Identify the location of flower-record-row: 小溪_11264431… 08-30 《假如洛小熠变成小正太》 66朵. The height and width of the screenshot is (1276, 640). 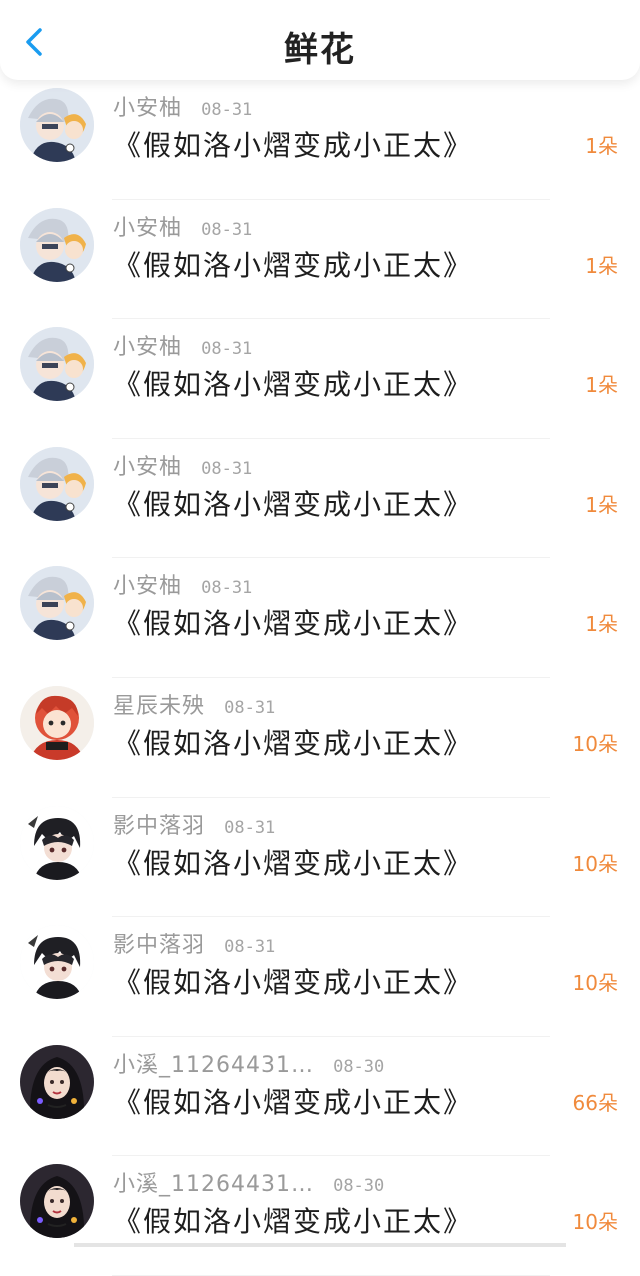
(320, 1097).